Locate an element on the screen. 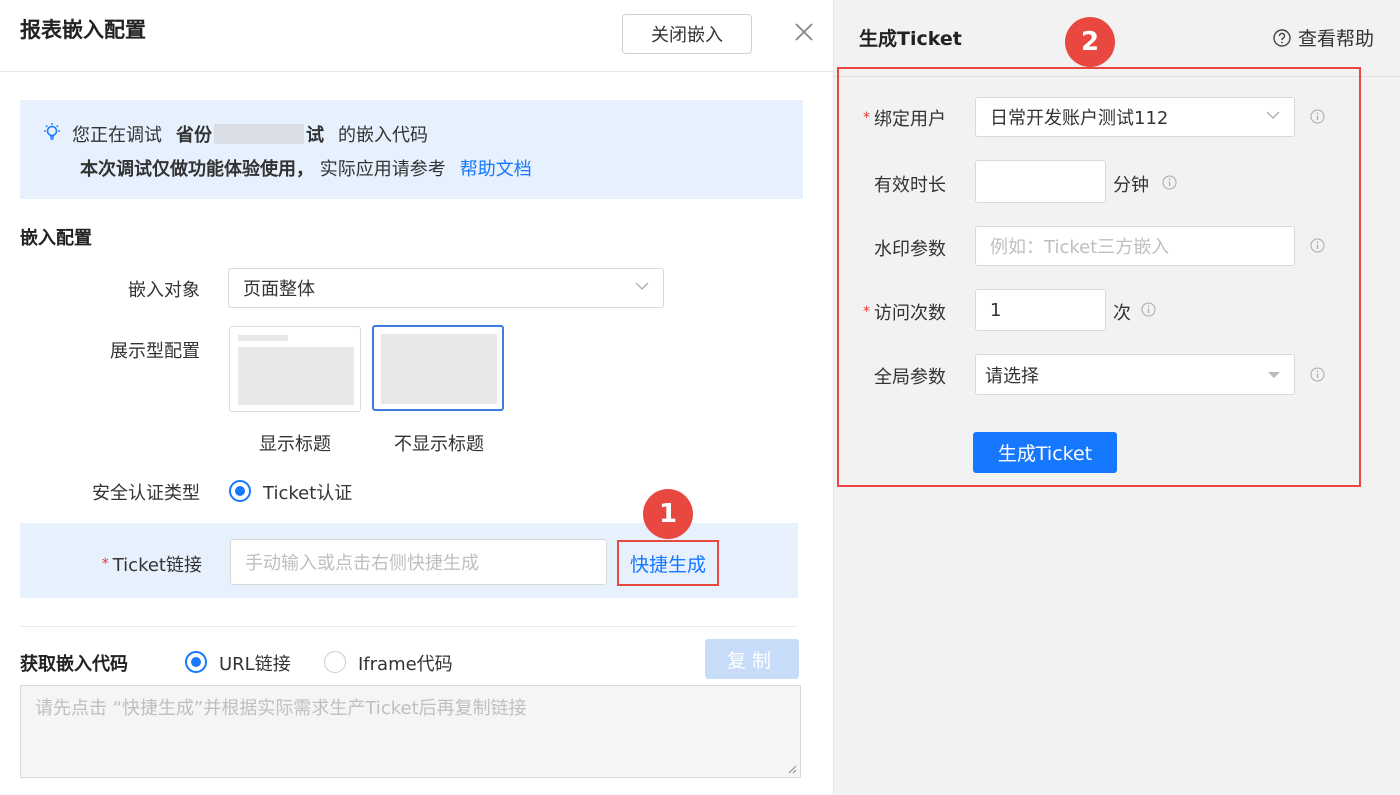 This screenshot has width=1400, height=795. tip-line-2: 本次调试仅做功能体验使用， 实际应用请参考 帮助文档 is located at coordinates (306, 168).